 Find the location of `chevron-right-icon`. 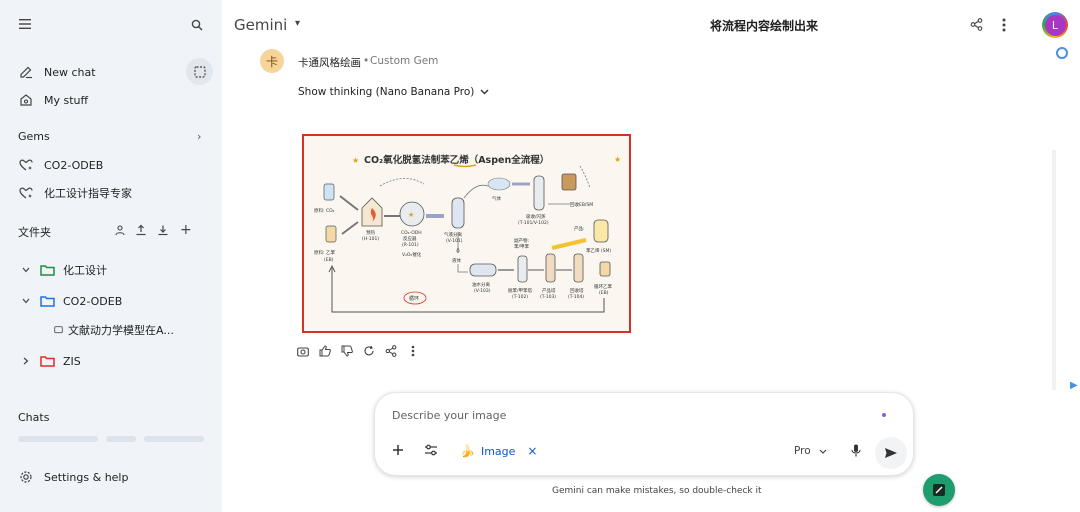

chevron-right-icon is located at coordinates (26, 361).